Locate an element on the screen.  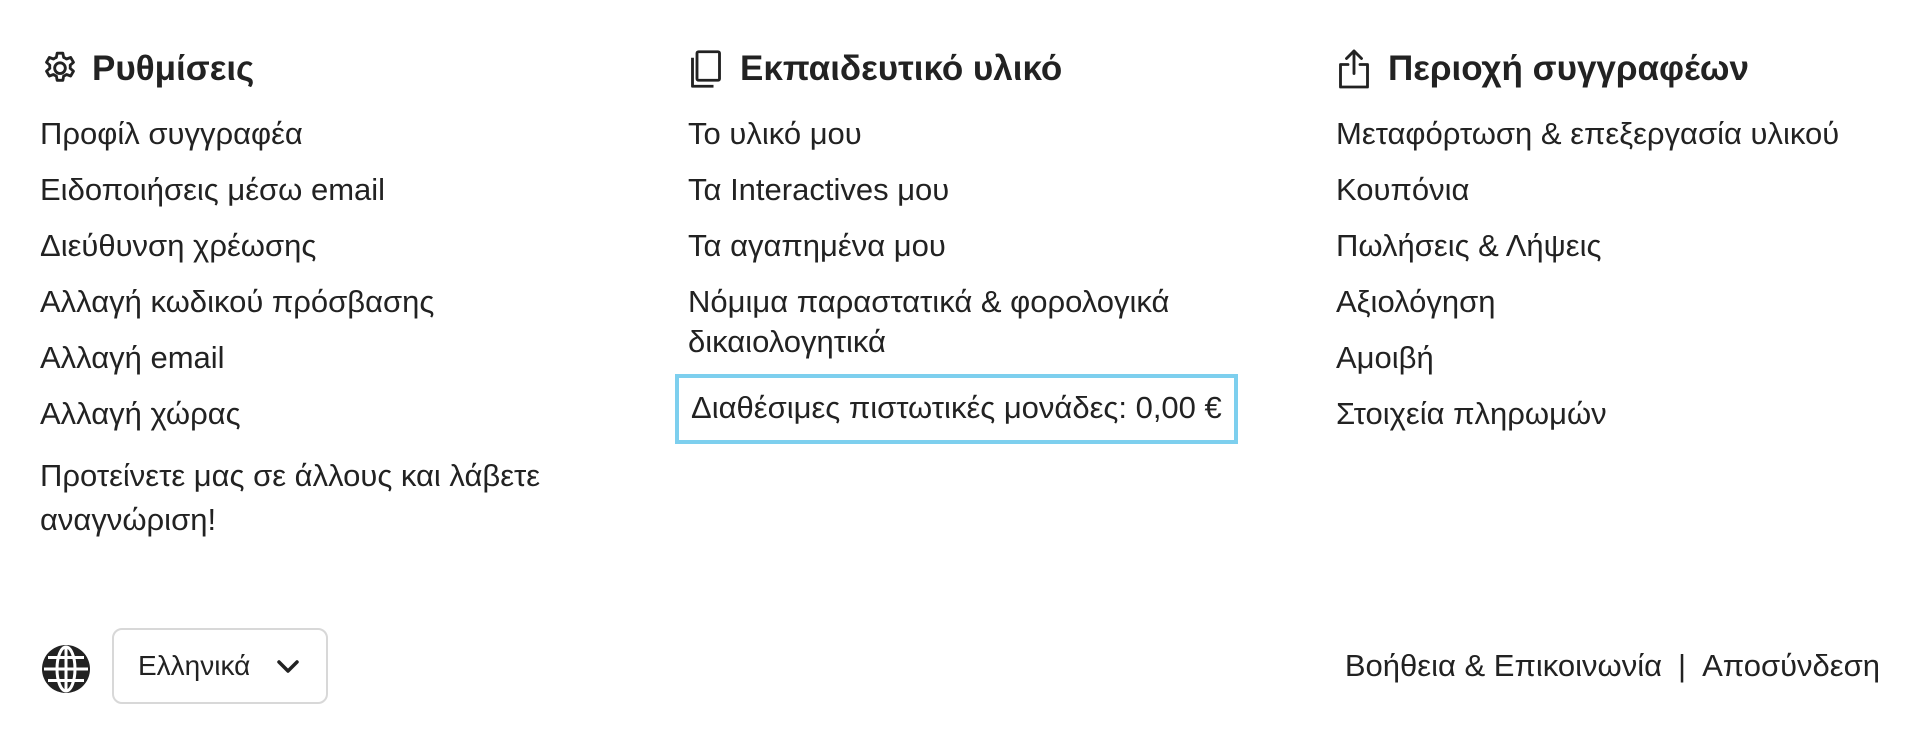
authors-header: Περιοχή συγγραφέων is located at coordinates (1632, 69).